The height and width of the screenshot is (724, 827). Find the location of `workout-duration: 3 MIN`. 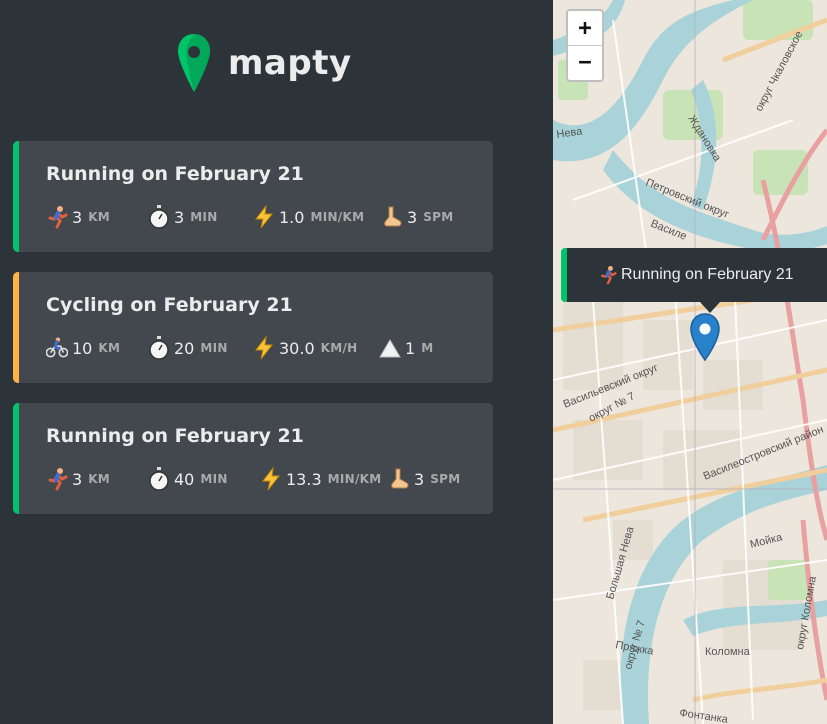

workout-duration: 3 MIN is located at coordinates (200, 217).